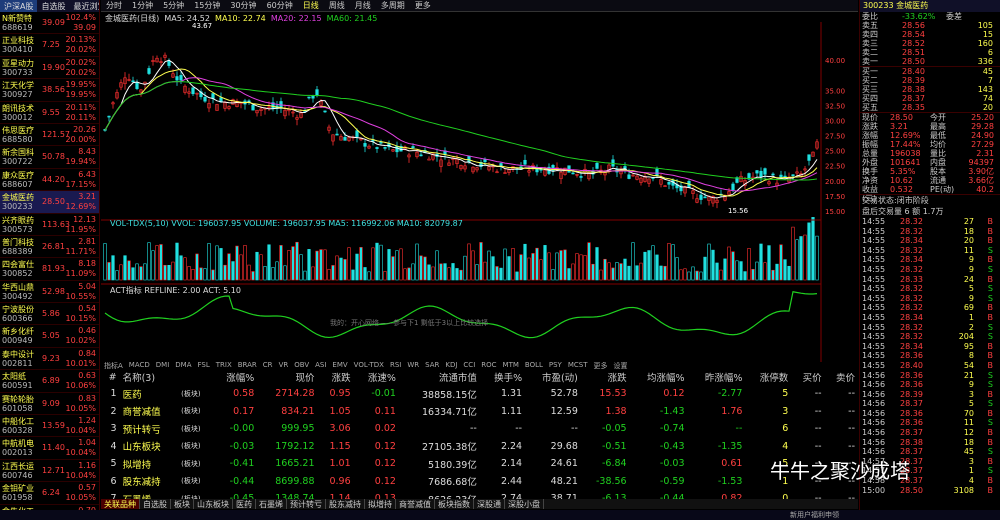  What do you see at coordinates (195, 377) in the screenshot?
I see `column-header` at bounding box center [195, 377].